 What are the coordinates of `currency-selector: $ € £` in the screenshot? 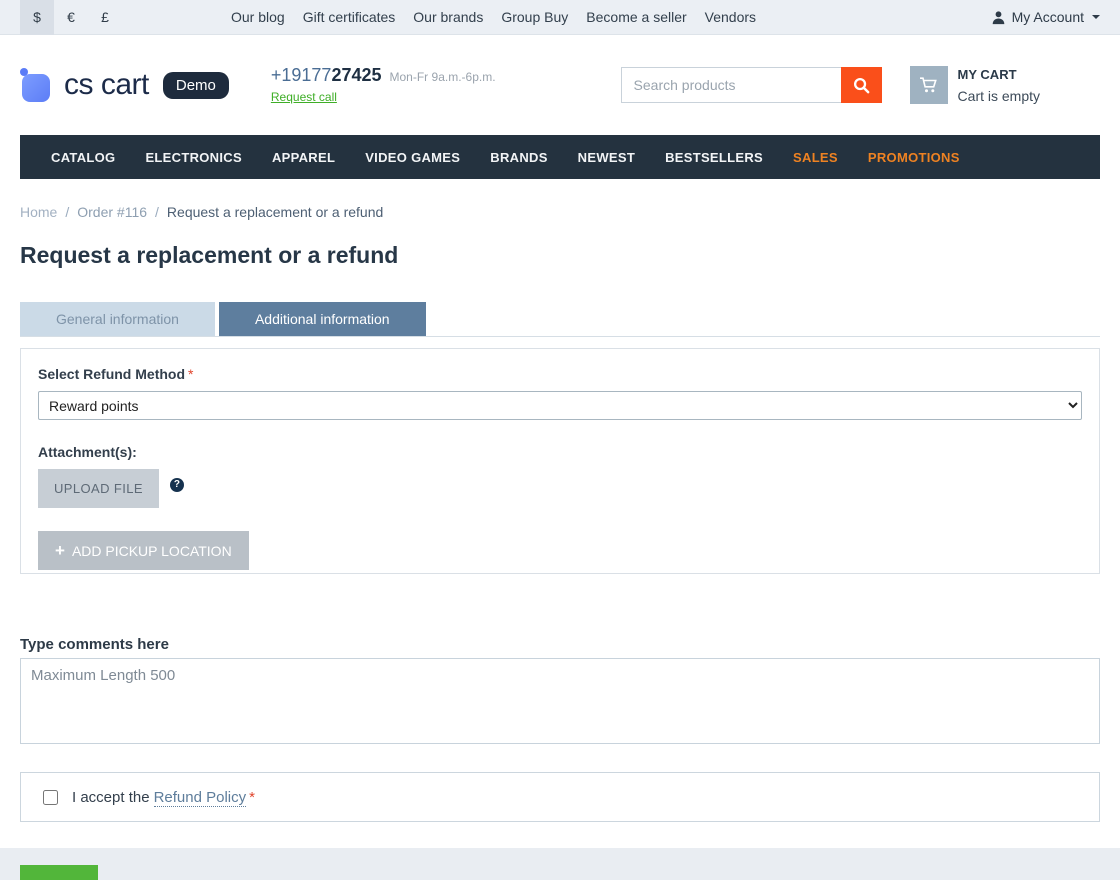 It's located at (71, 17).